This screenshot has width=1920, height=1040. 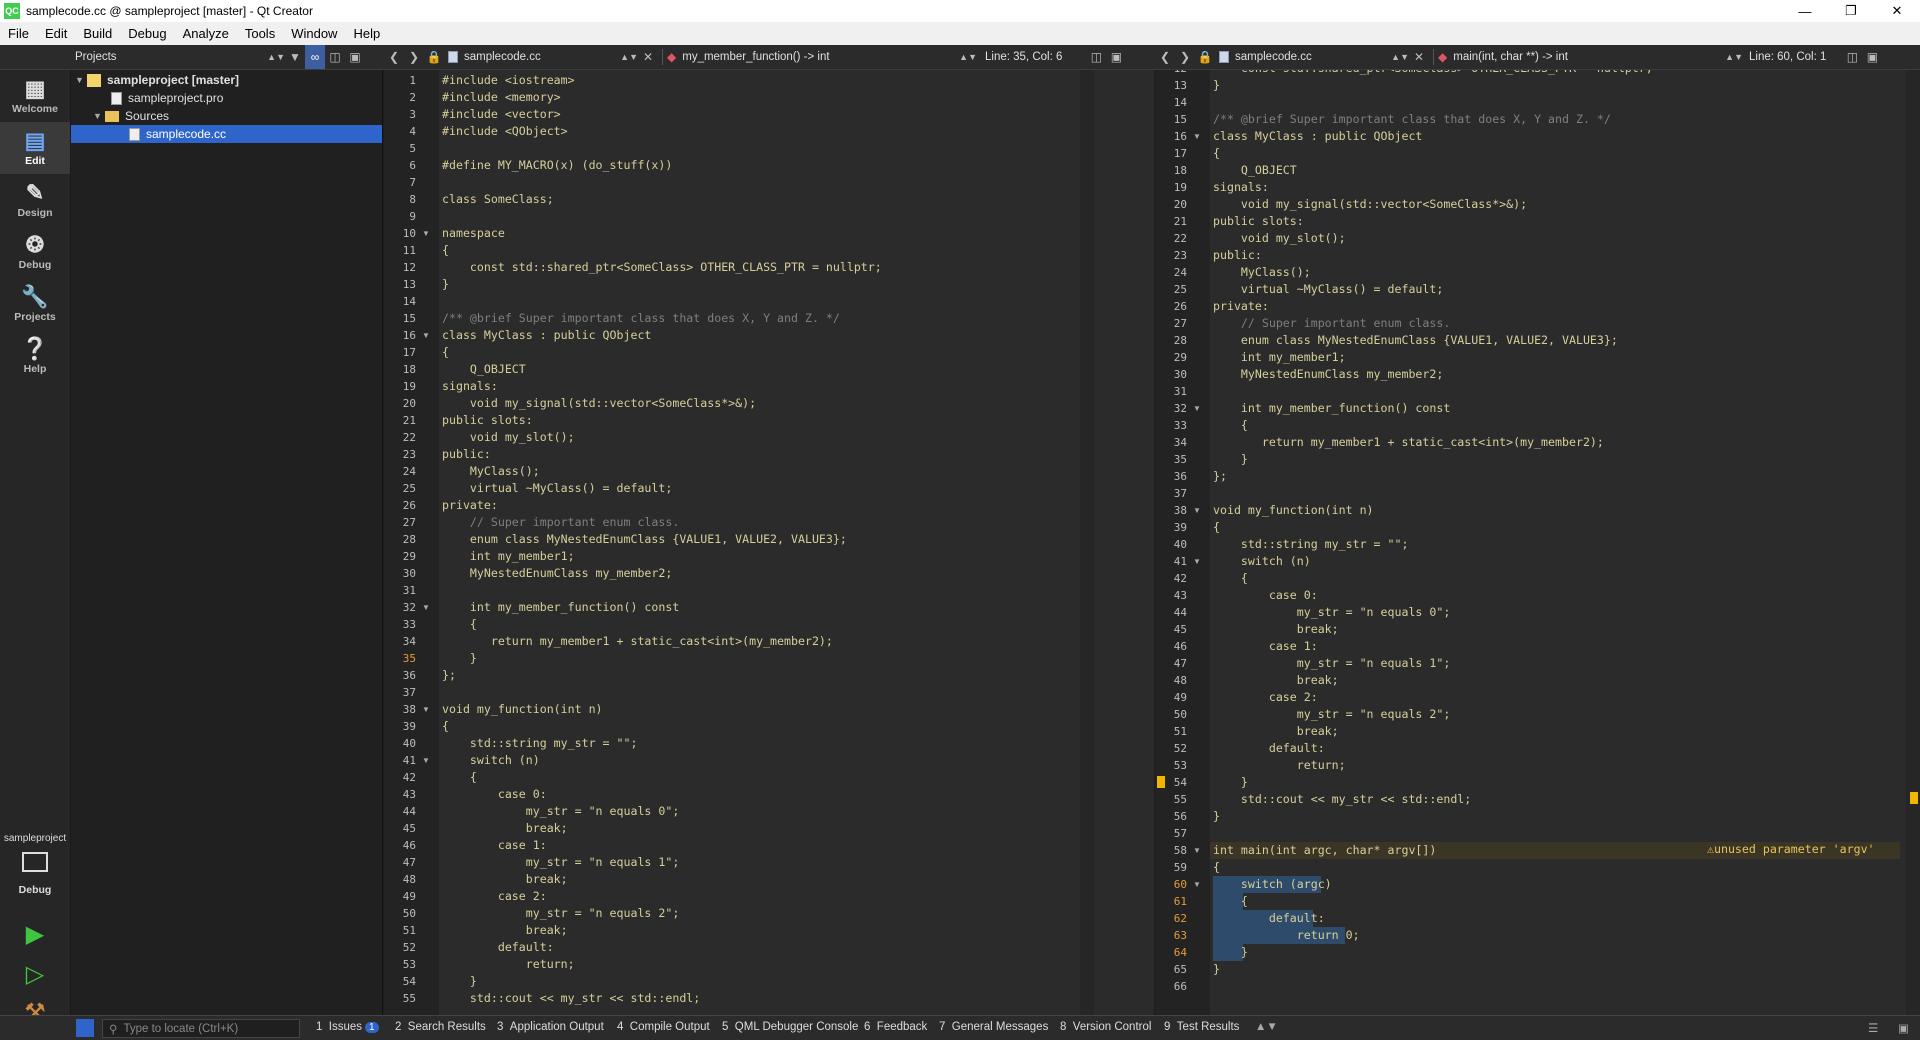 I want to click on menu-tools: Tools, so click(x=260, y=33).